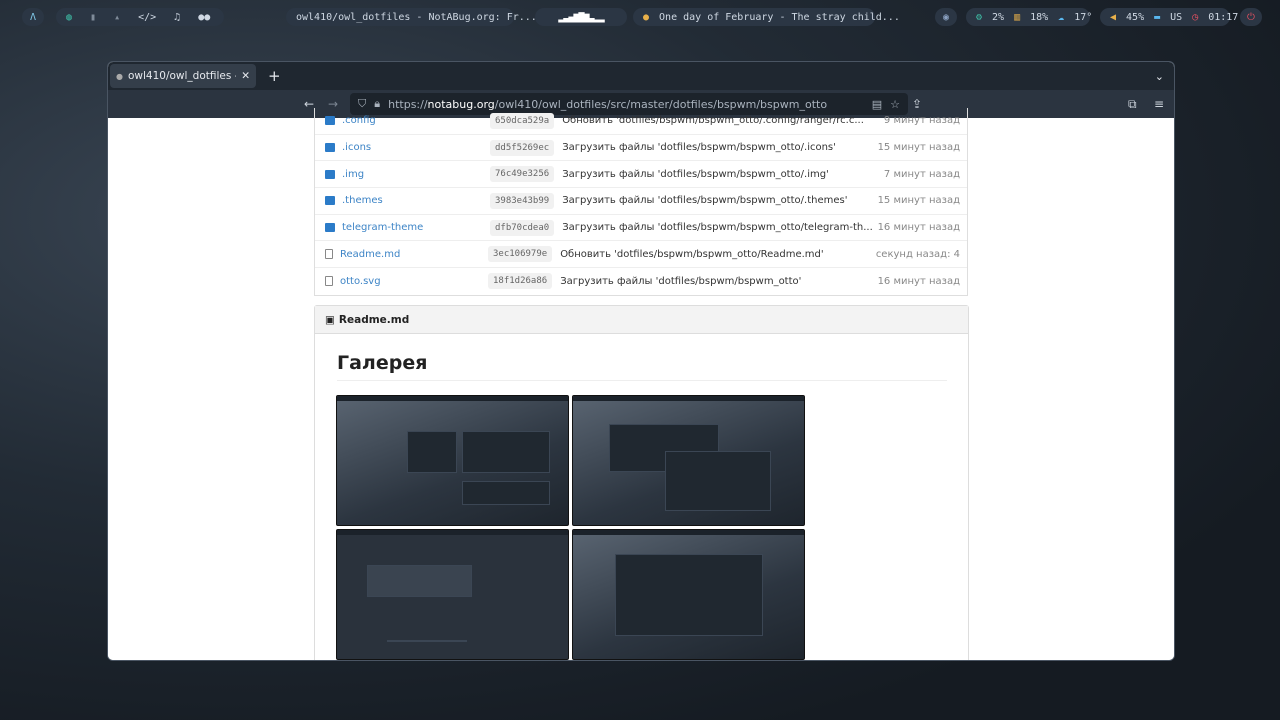  What do you see at coordinates (1157, 17) in the screenshot?
I see `keyboard-icon: ▬` at bounding box center [1157, 17].